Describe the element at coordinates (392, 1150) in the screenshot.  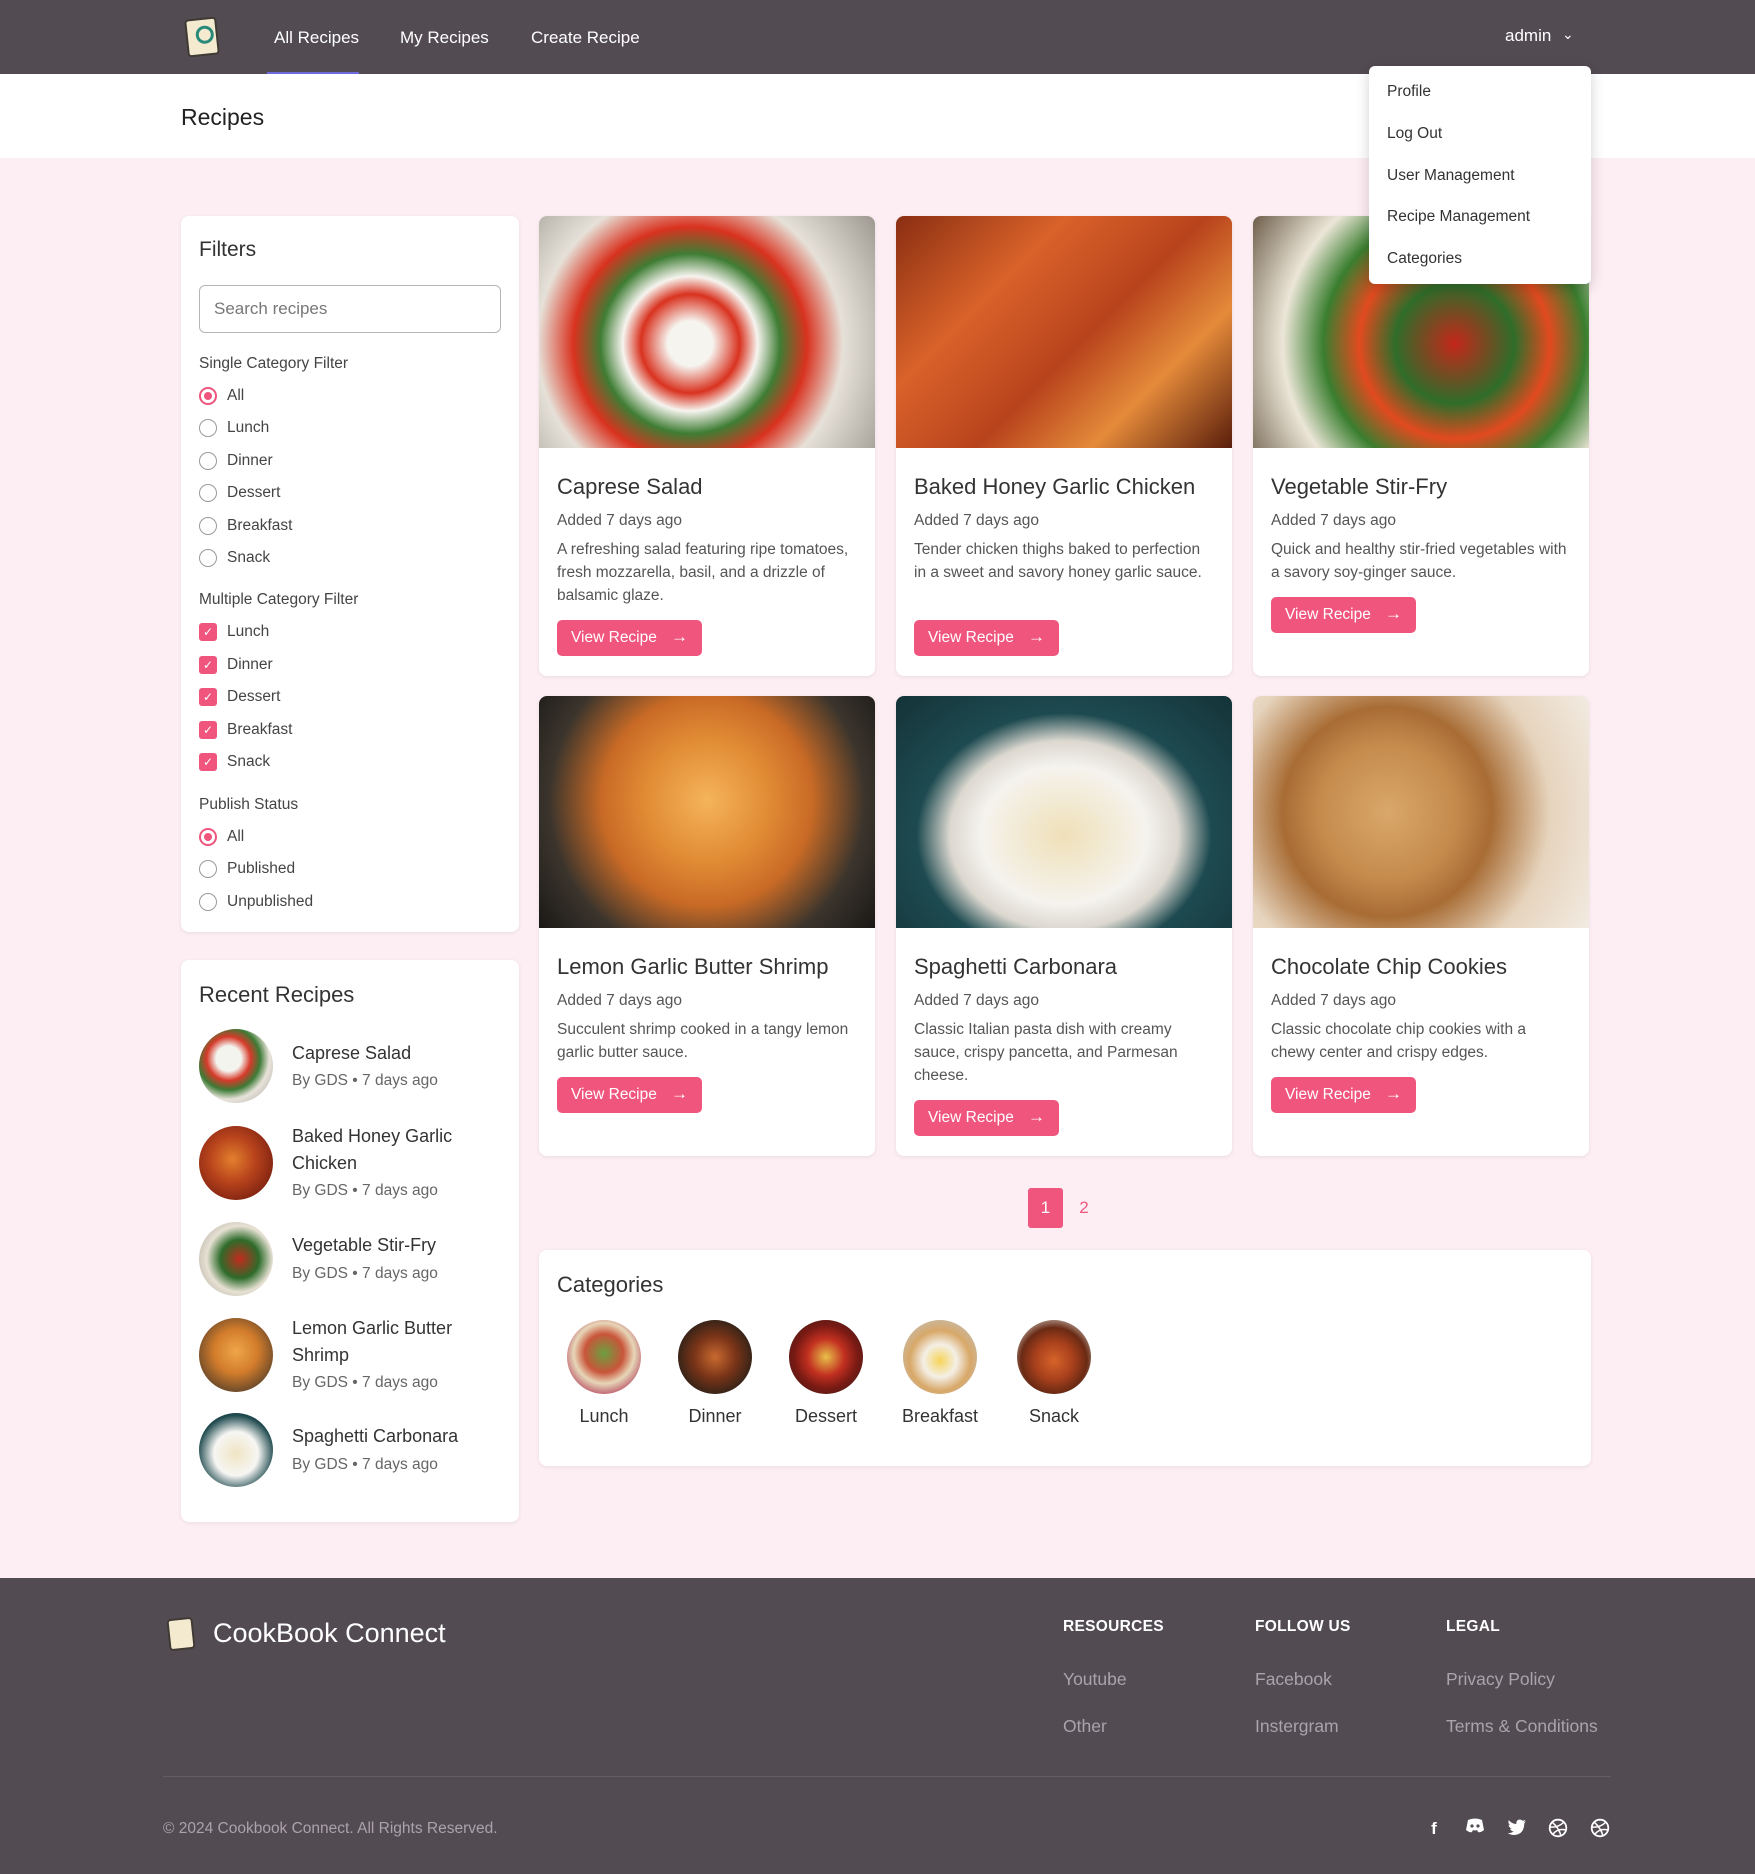
I see `recent-recipe-name: Baked Honey Garlic Chicken` at that location.